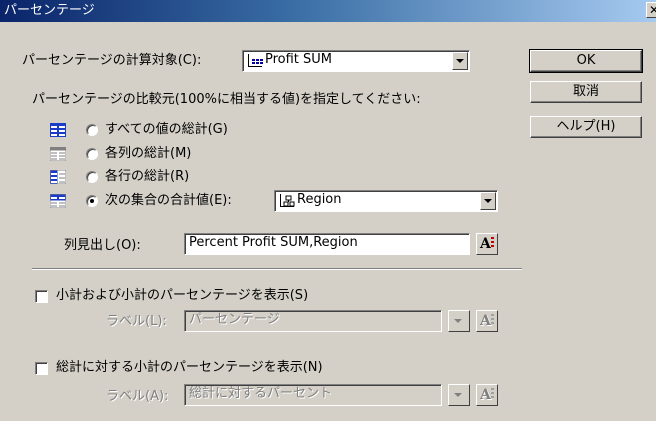  Describe the element at coordinates (328, 11) in the screenshot. I see `title-bar: パーセンテージ ✕` at that location.